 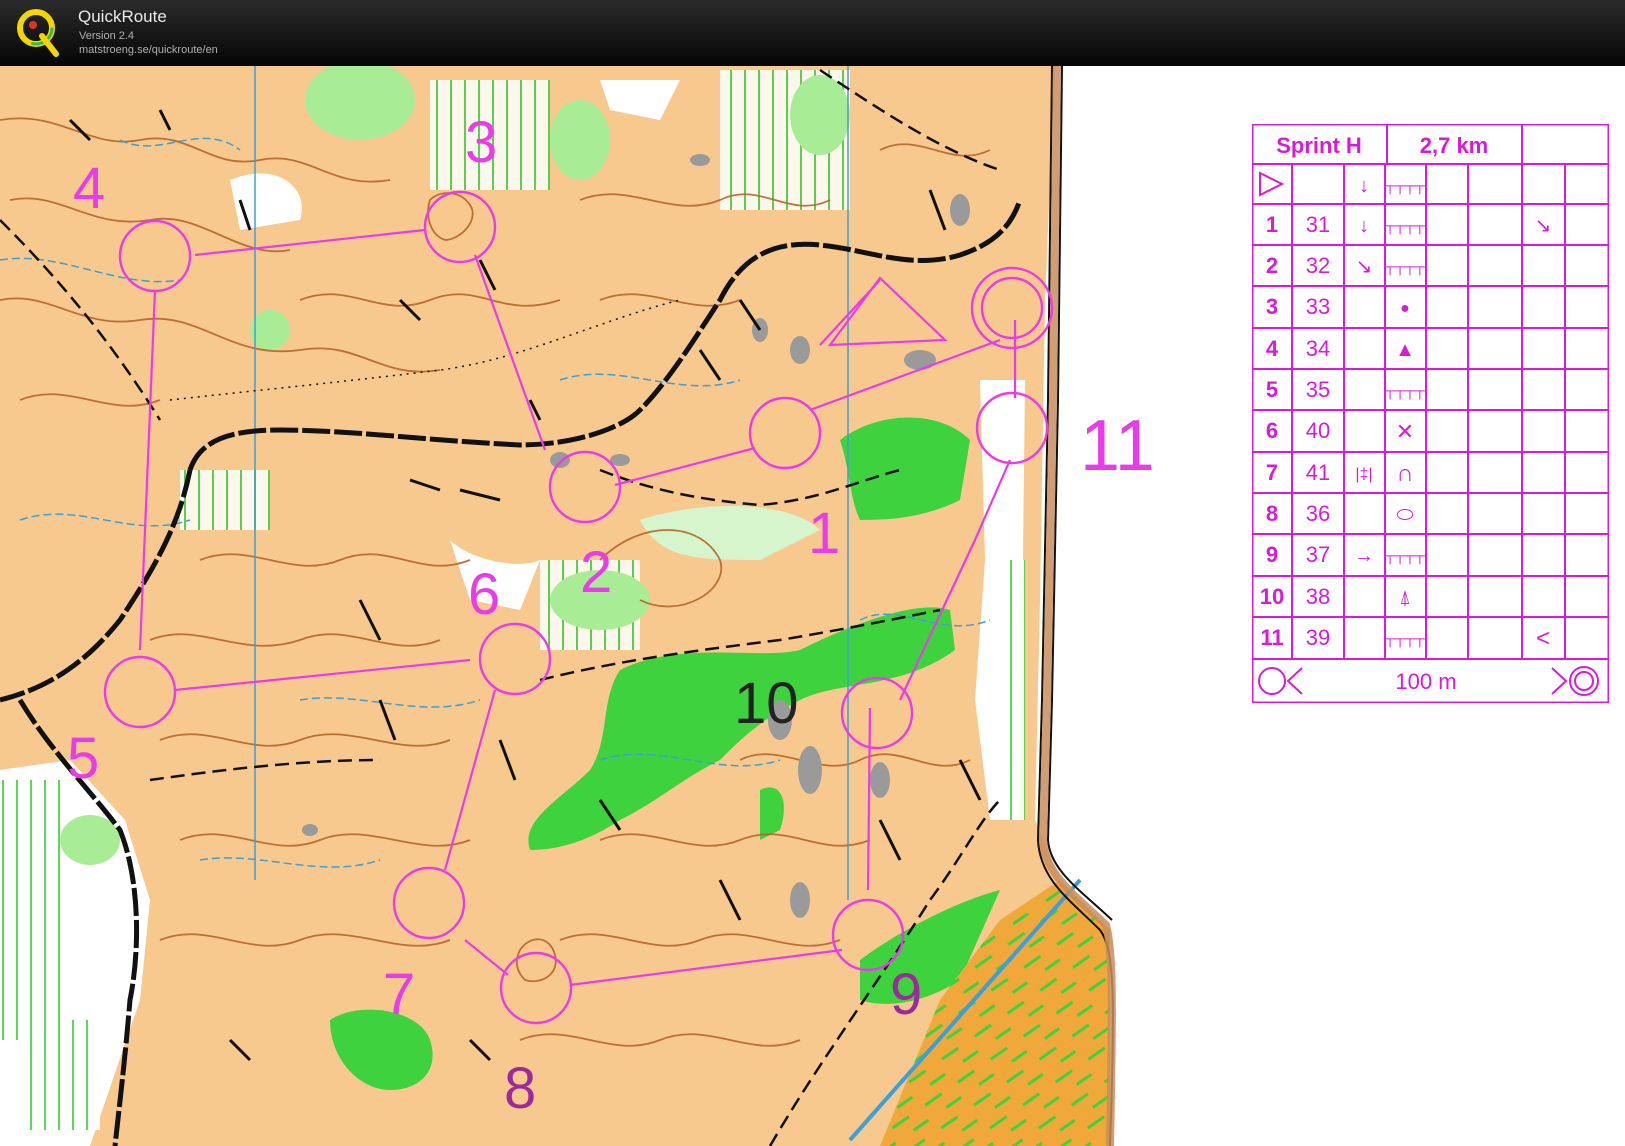 I want to click on cd-code-8: 36, so click(x=1318, y=513).